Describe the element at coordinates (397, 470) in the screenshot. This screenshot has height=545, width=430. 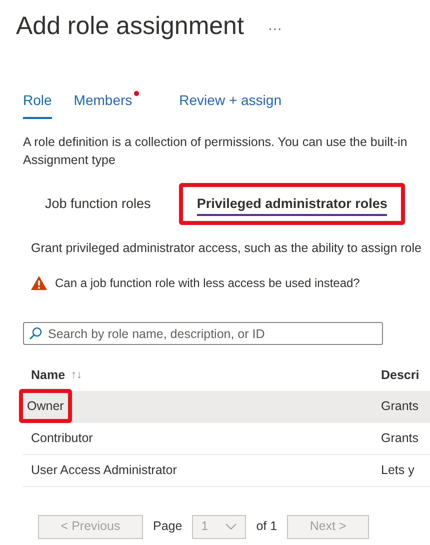
I see `description-cell-text: Lets y` at that location.